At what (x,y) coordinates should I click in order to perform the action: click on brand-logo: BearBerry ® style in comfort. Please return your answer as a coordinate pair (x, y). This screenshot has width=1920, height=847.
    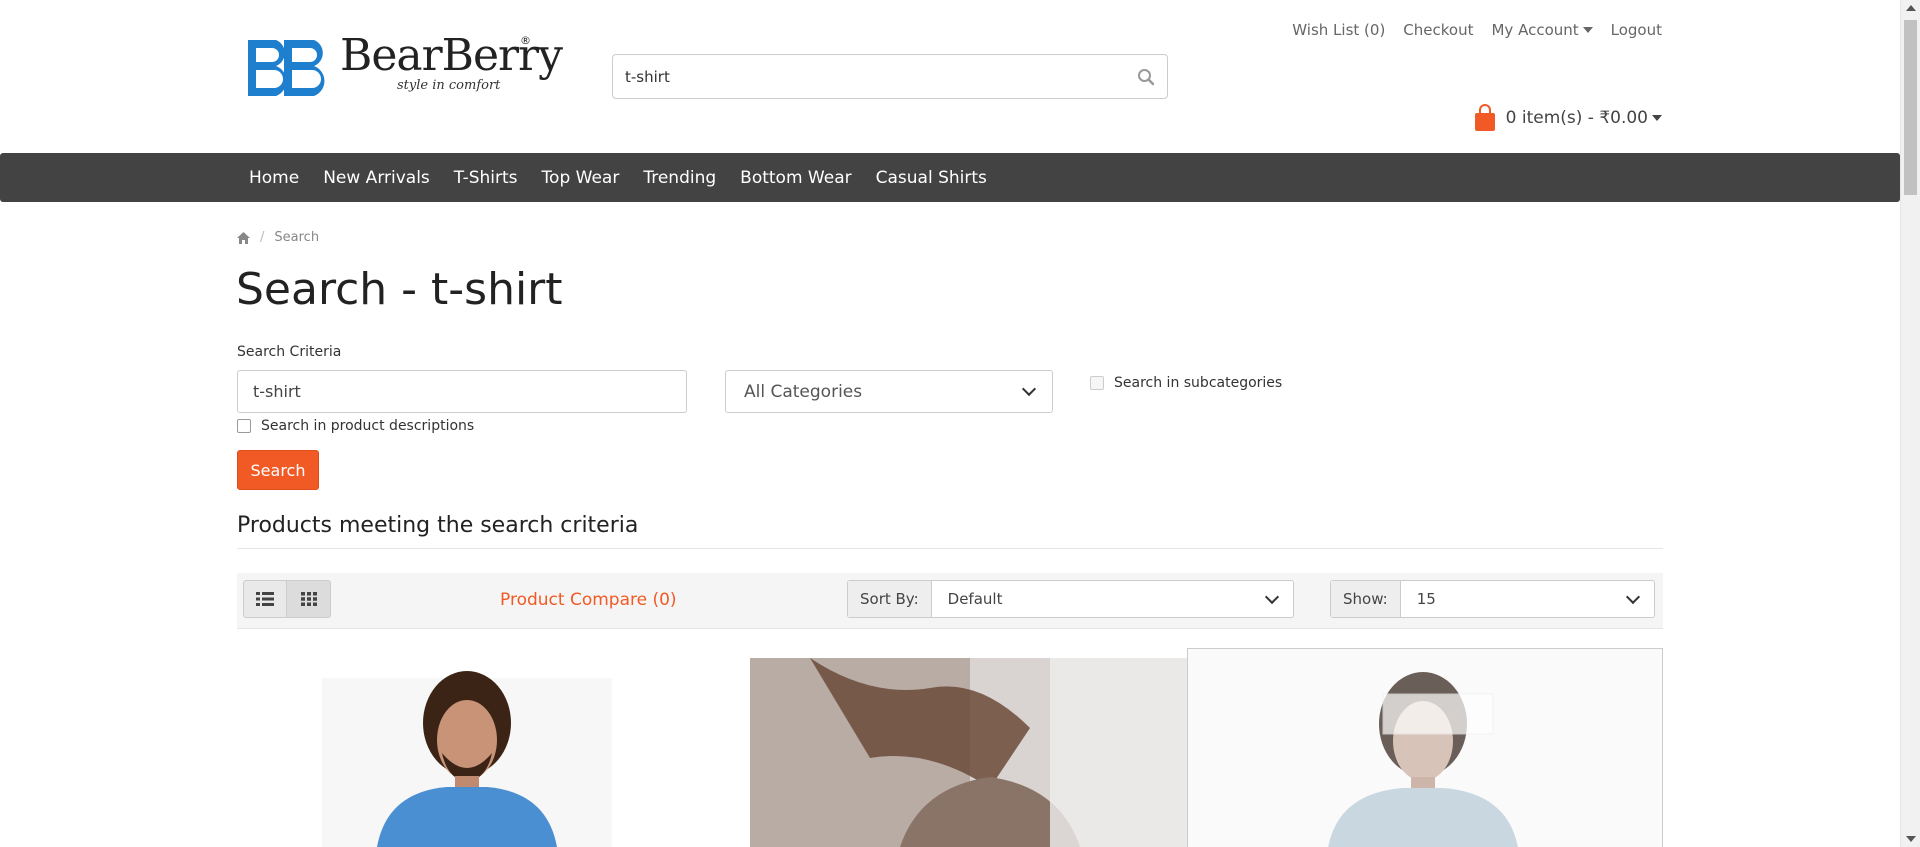
    Looking at the image, I should click on (402, 66).